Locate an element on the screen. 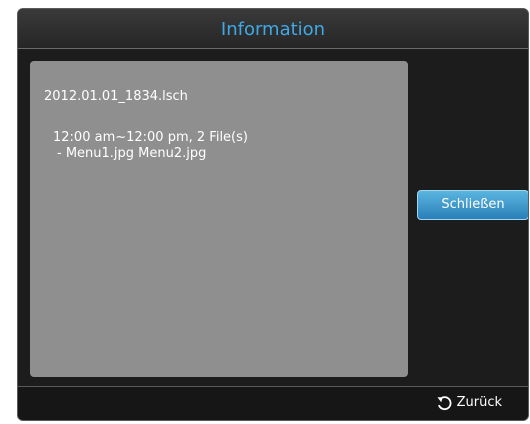 The height and width of the screenshot is (424, 530). back-label: Zurück is located at coordinates (479, 402).